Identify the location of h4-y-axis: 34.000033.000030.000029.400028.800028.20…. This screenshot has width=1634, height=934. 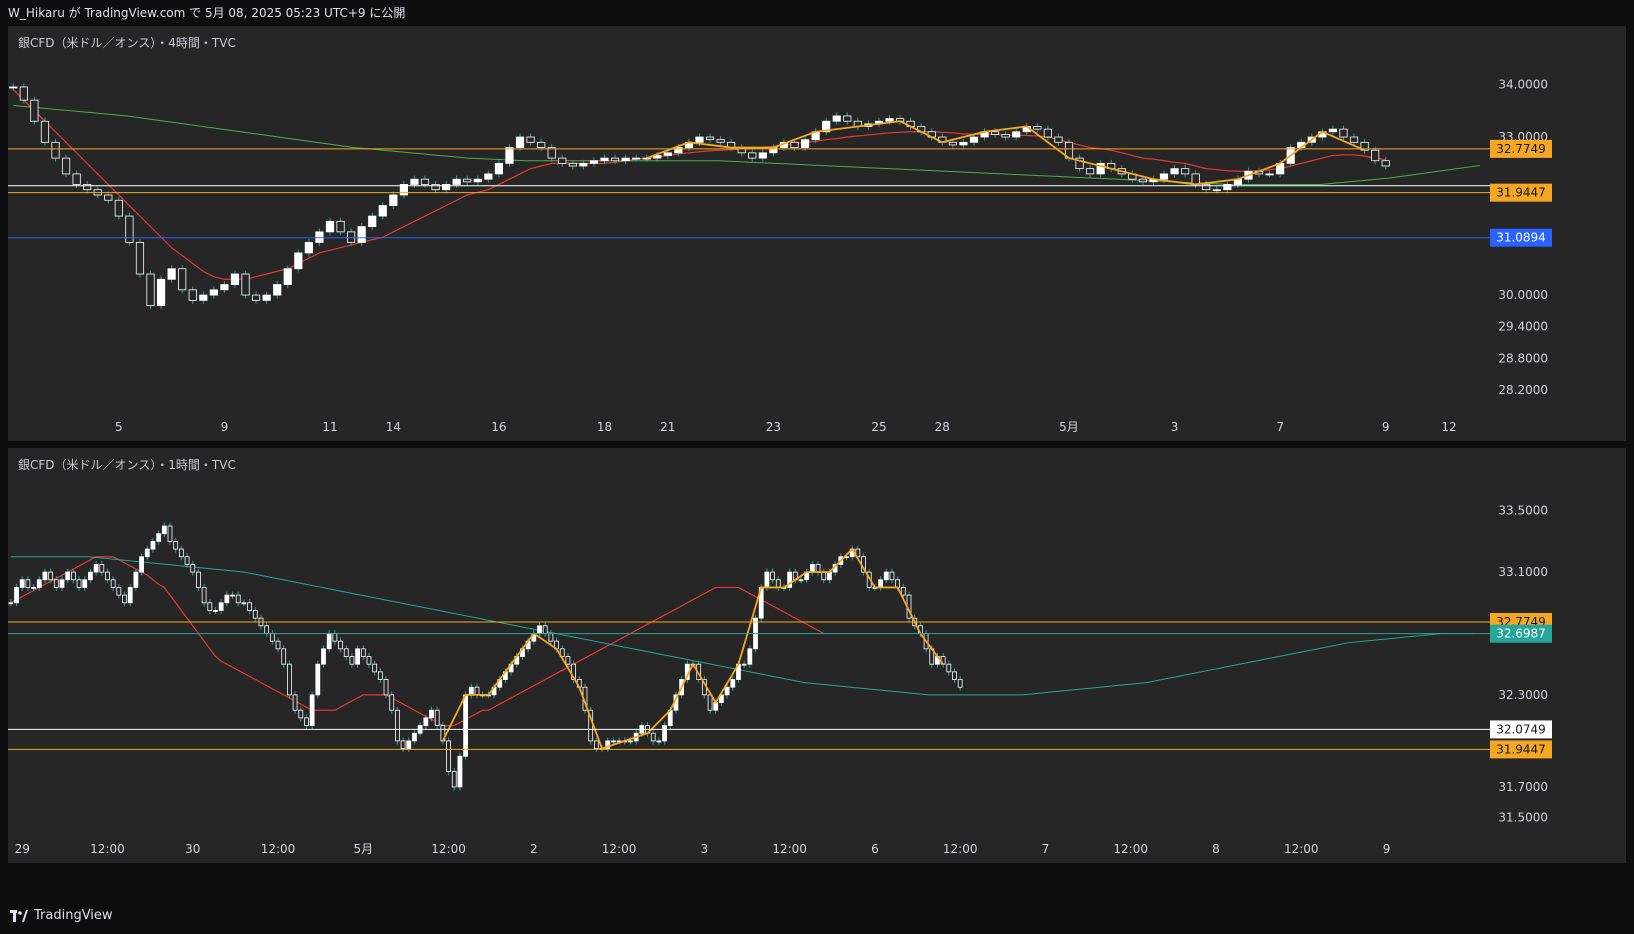
(1521, 237).